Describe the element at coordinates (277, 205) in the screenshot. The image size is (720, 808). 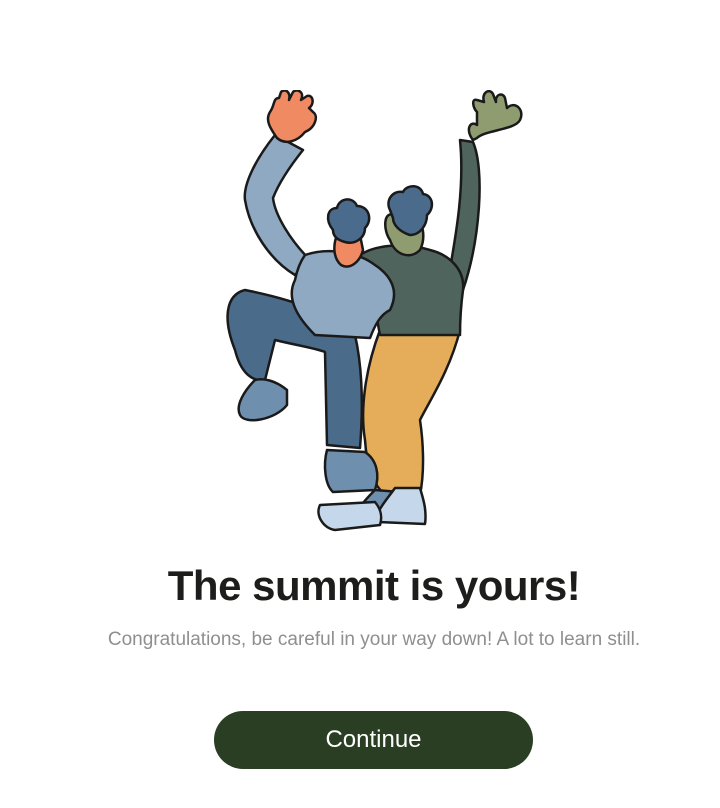
I see `left-raised-arm` at that location.